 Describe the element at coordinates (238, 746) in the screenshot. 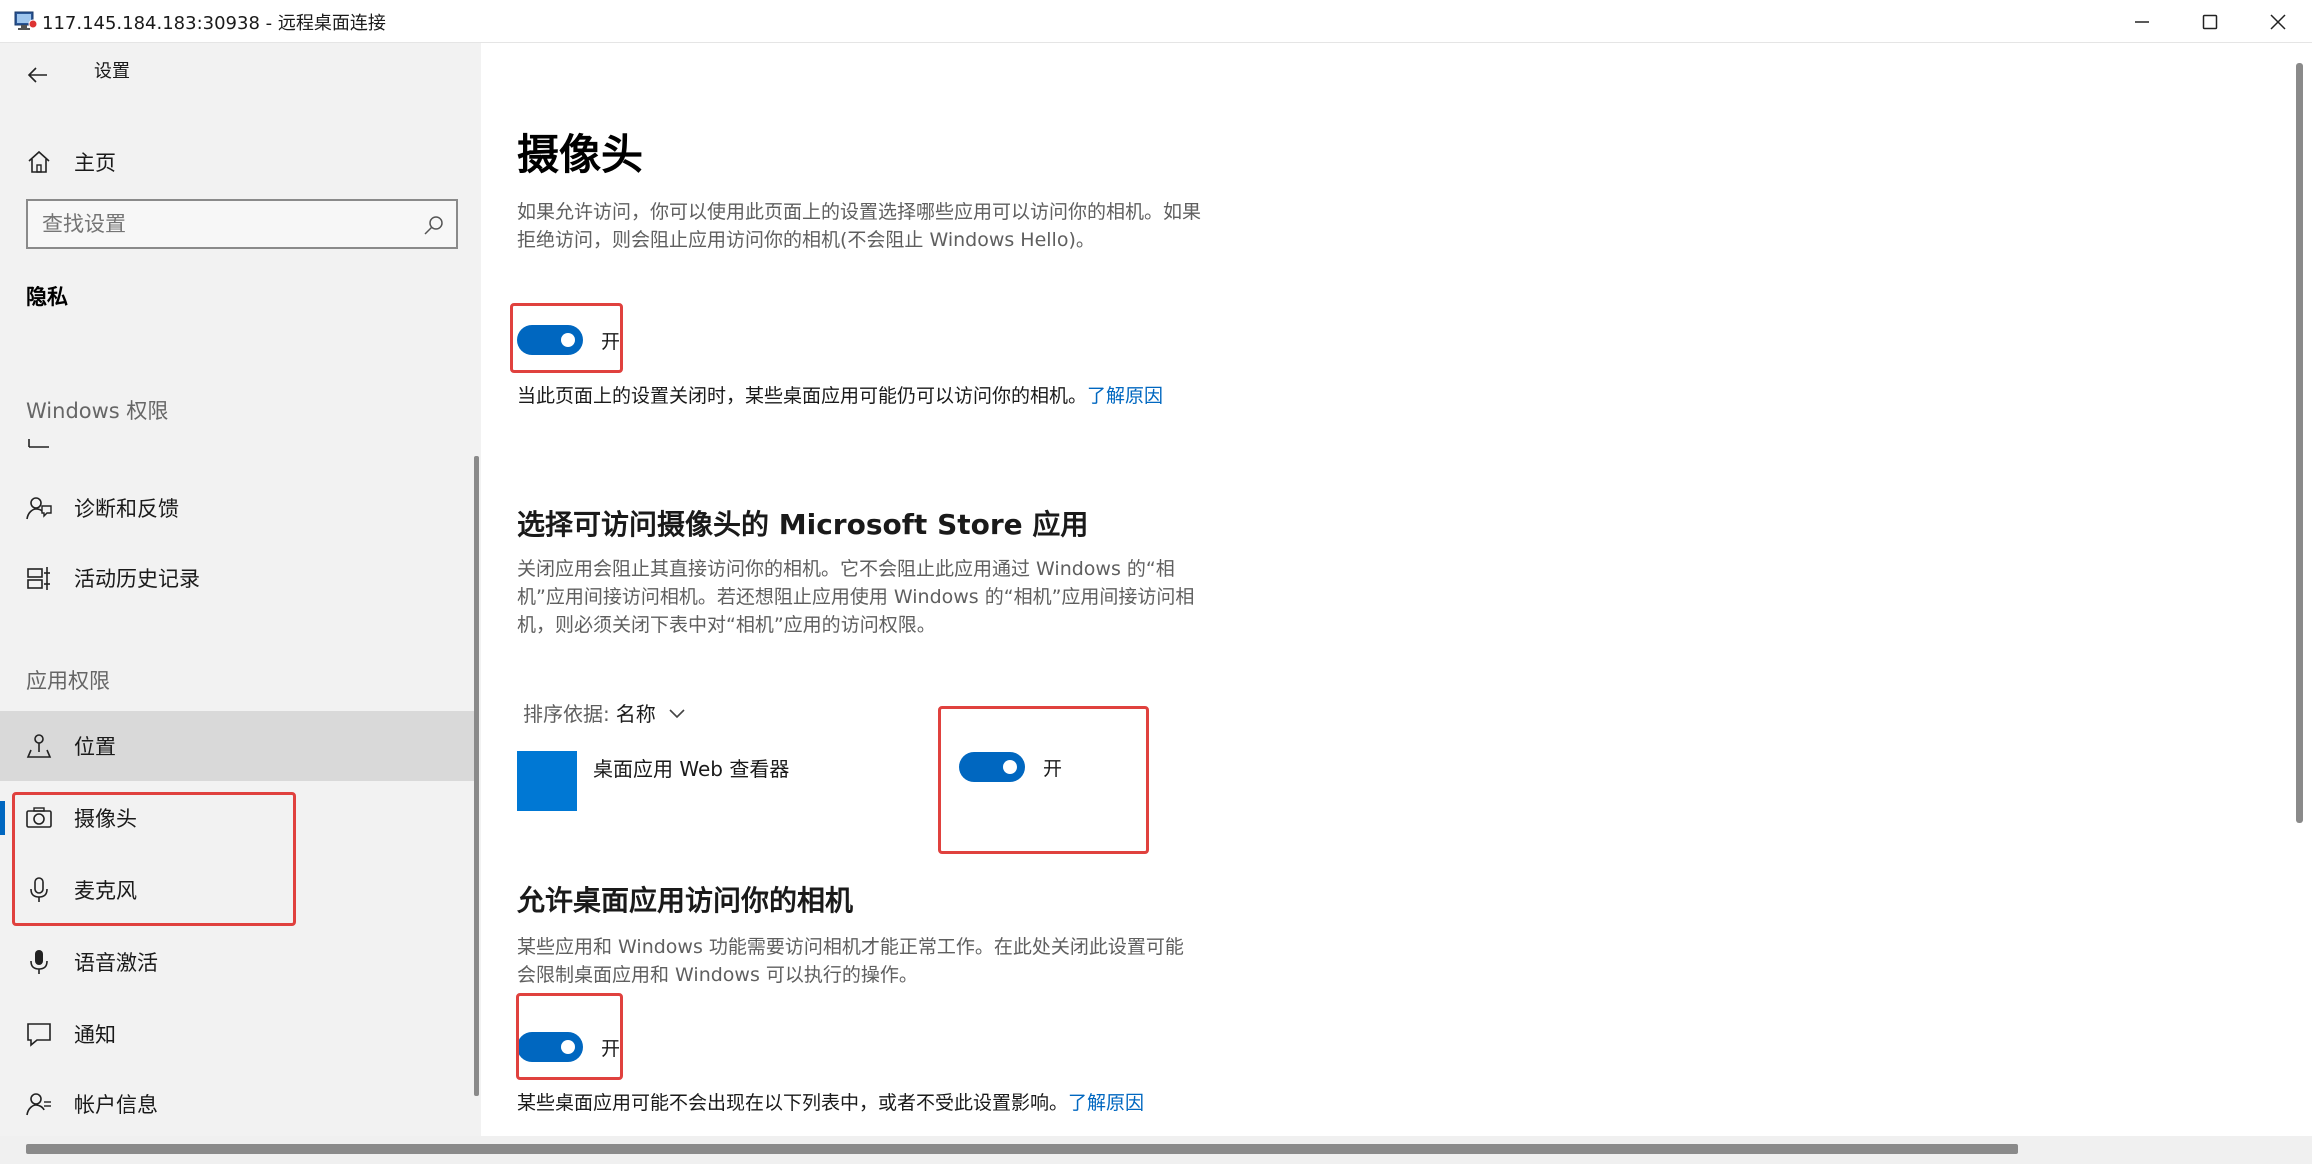

I see `sidebar-item-location: 位置` at that location.